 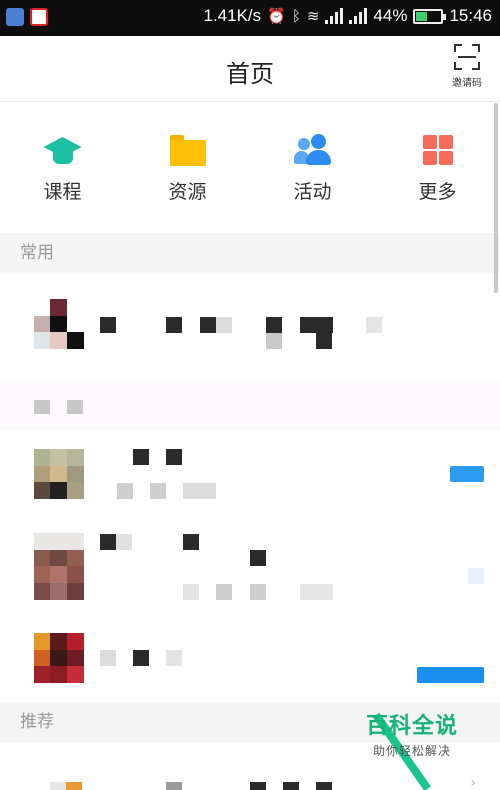 What do you see at coordinates (312, 150) in the screenshot?
I see `people-icon` at bounding box center [312, 150].